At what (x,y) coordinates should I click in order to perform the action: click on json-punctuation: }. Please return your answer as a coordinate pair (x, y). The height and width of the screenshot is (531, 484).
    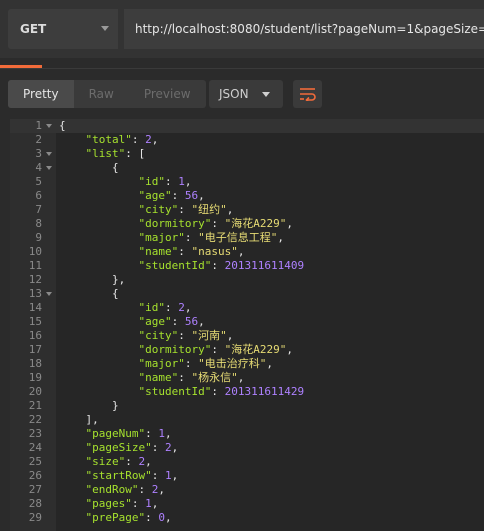
    Looking at the image, I should click on (115, 405).